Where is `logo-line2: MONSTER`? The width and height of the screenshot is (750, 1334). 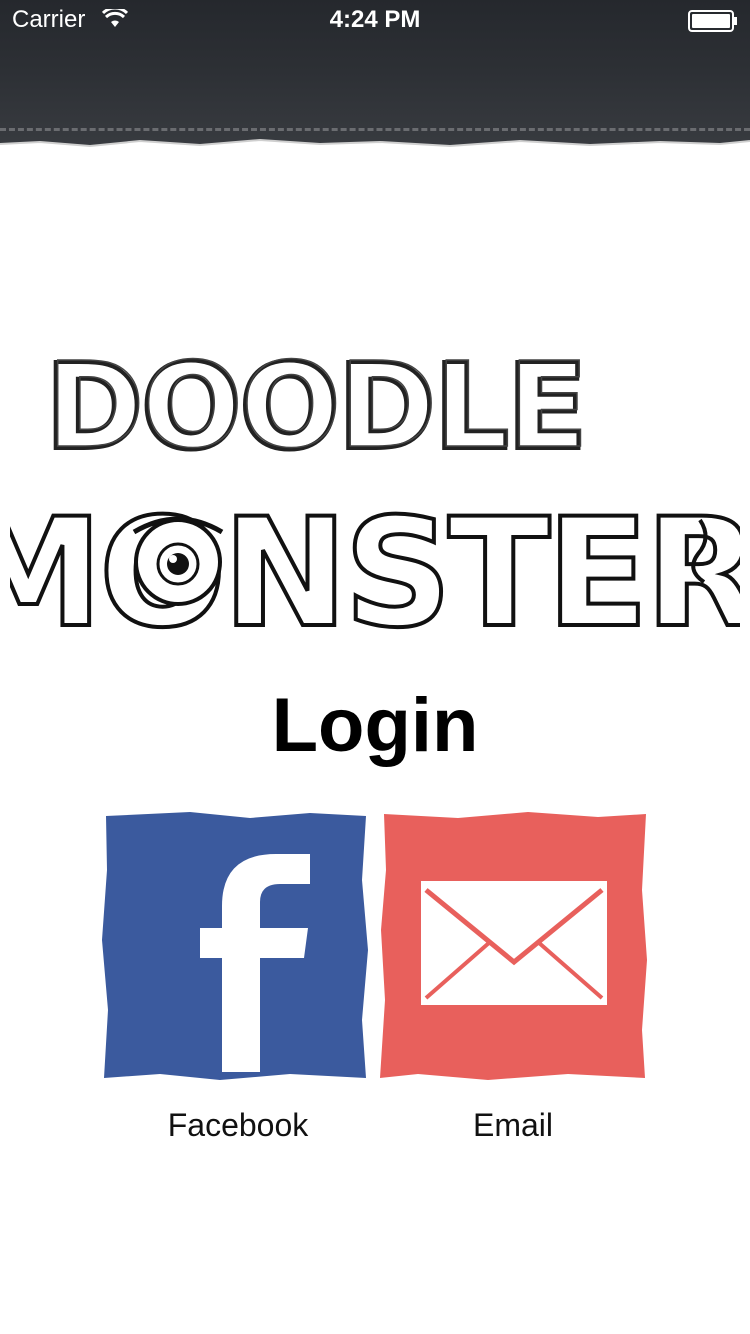
logo-line2: MONSTER is located at coordinates (375, 568).